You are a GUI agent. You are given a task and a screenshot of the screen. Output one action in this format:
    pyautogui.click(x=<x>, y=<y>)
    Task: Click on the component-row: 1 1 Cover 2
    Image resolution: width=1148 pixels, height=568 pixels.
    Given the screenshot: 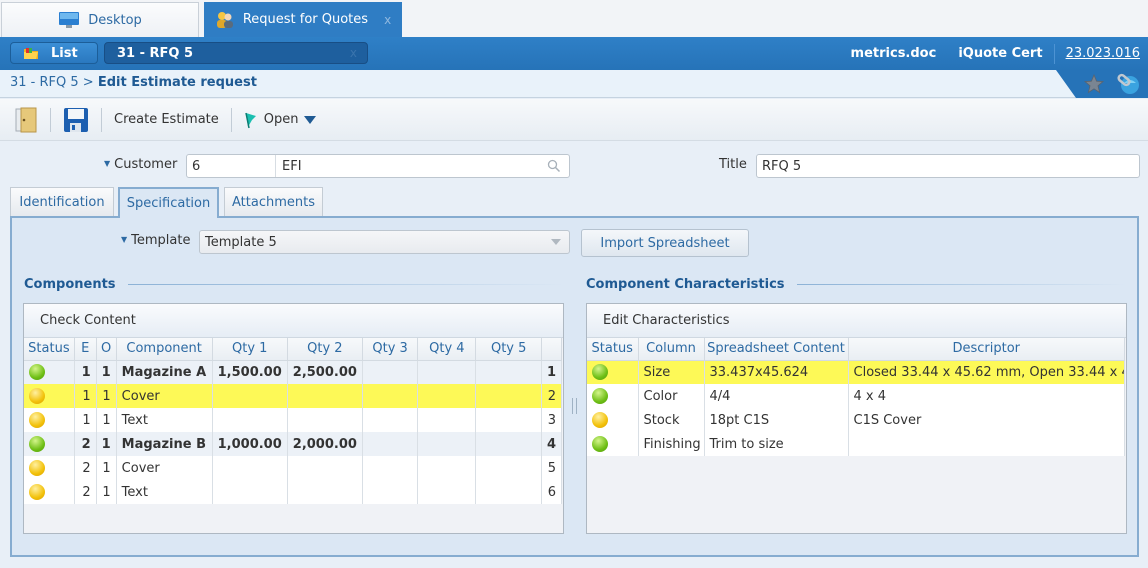 What is the action you would take?
    pyautogui.click(x=293, y=396)
    